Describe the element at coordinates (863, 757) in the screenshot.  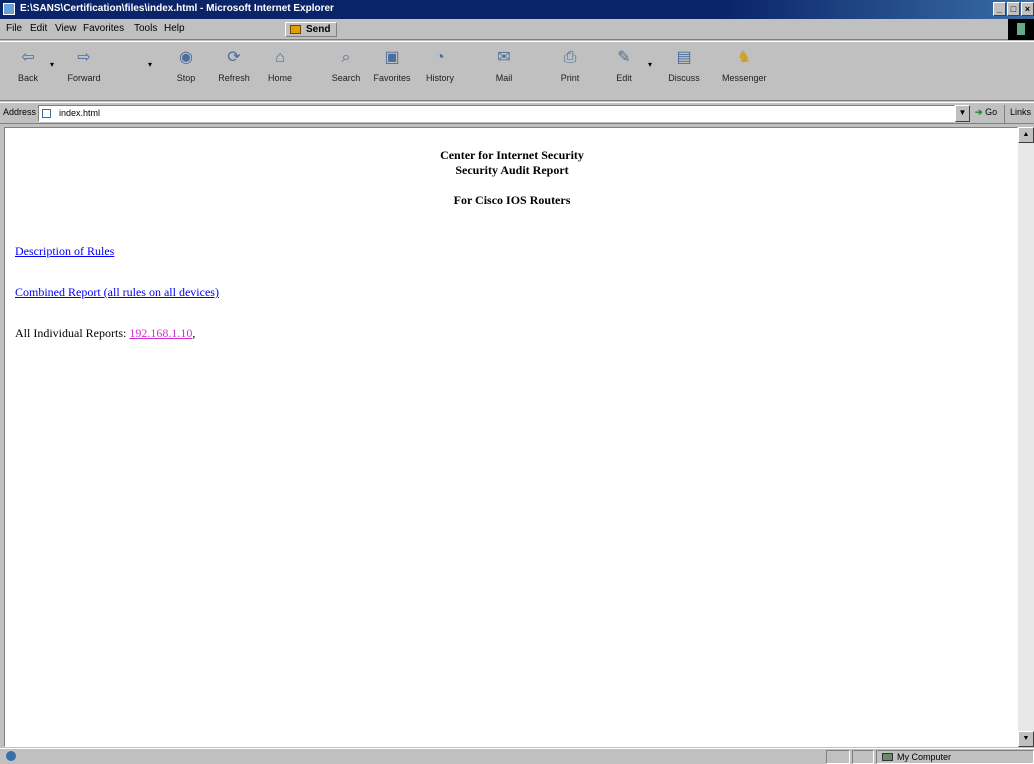
I see `status-cell-security` at that location.